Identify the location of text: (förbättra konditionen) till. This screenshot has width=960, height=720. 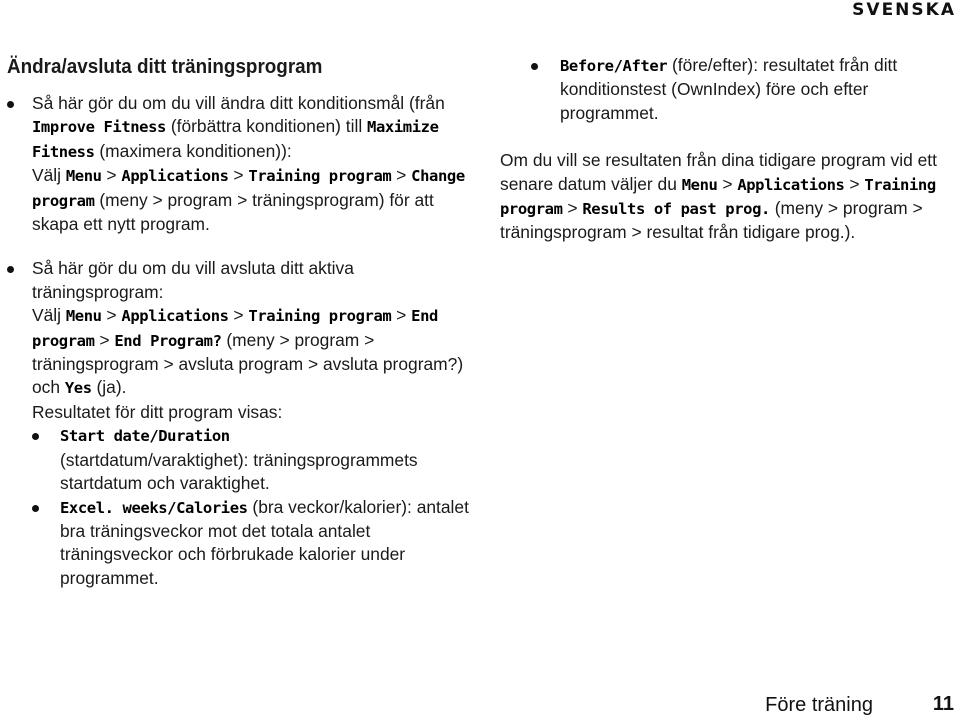
(266, 126).